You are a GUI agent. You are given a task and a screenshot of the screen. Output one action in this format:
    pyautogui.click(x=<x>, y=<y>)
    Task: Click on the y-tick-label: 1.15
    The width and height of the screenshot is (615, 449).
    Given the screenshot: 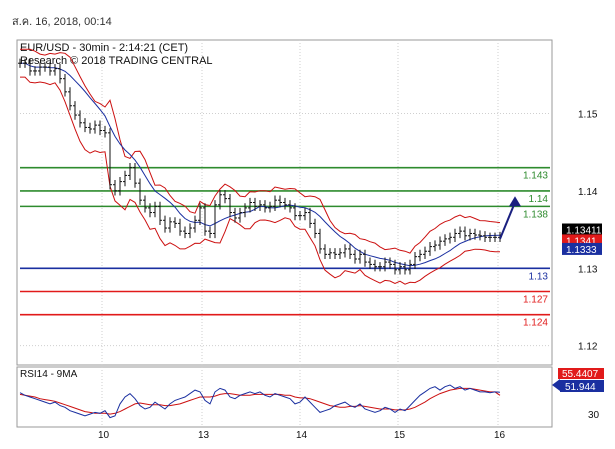 What is the action you would take?
    pyautogui.click(x=588, y=115)
    